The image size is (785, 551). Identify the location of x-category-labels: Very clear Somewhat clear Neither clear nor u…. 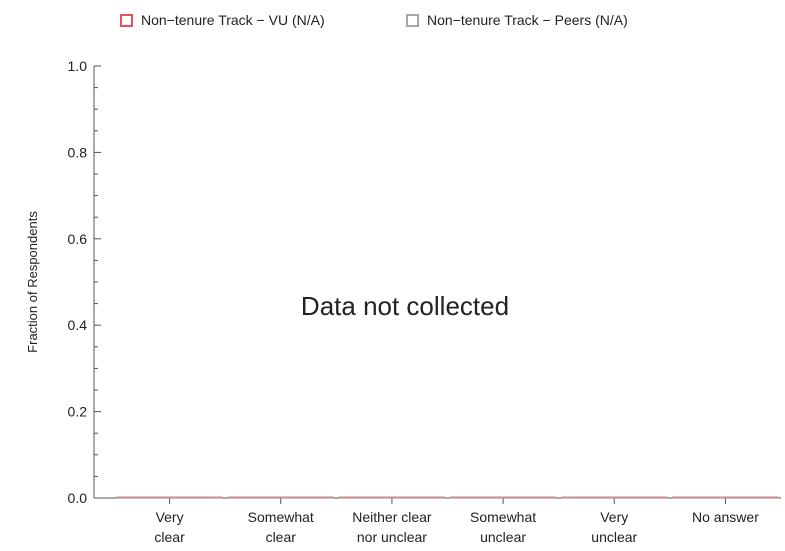
(456, 527).